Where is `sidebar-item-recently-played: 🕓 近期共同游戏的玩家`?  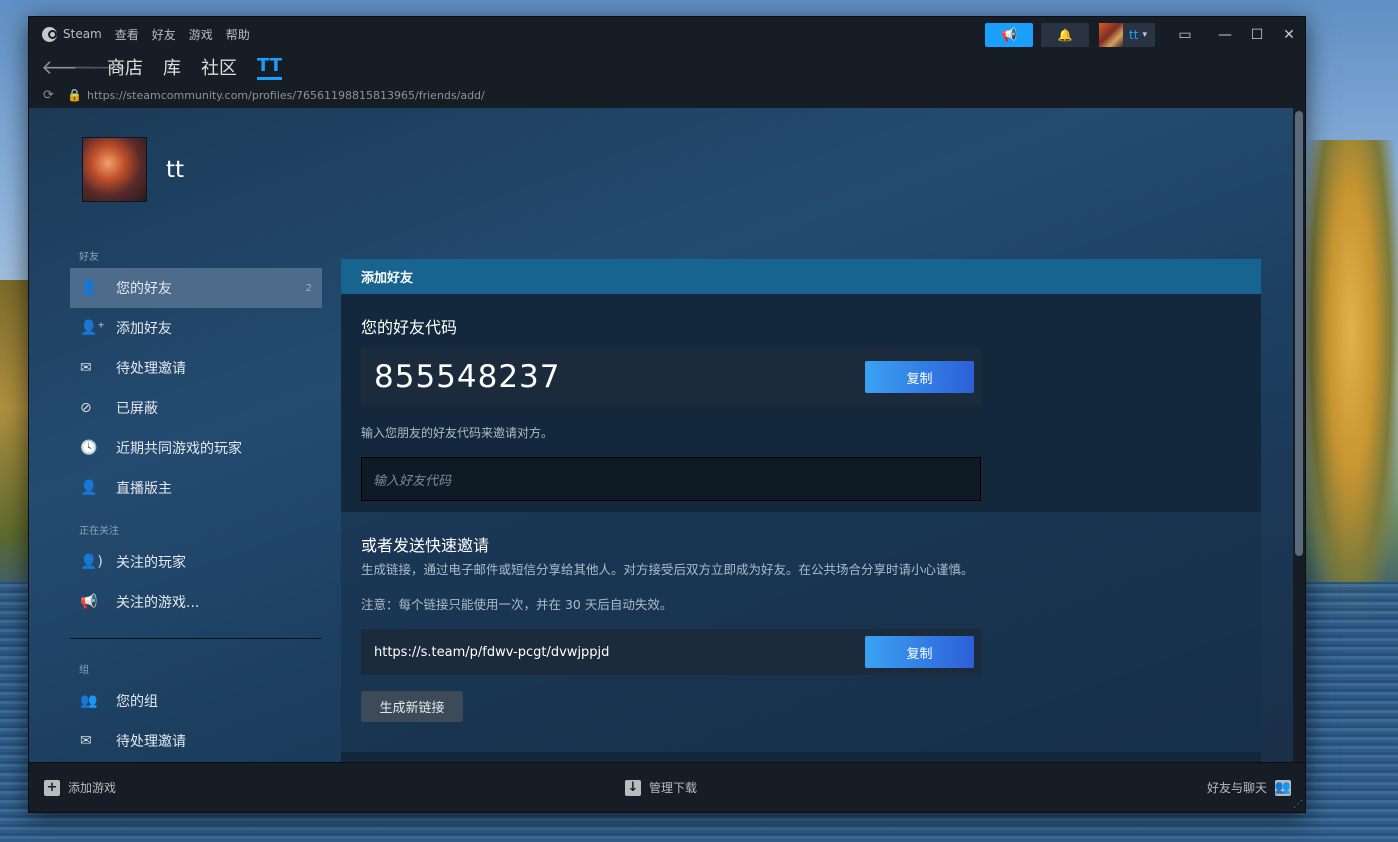
sidebar-item-recently-played: 🕓 近期共同游戏的玩家 is located at coordinates (196, 448).